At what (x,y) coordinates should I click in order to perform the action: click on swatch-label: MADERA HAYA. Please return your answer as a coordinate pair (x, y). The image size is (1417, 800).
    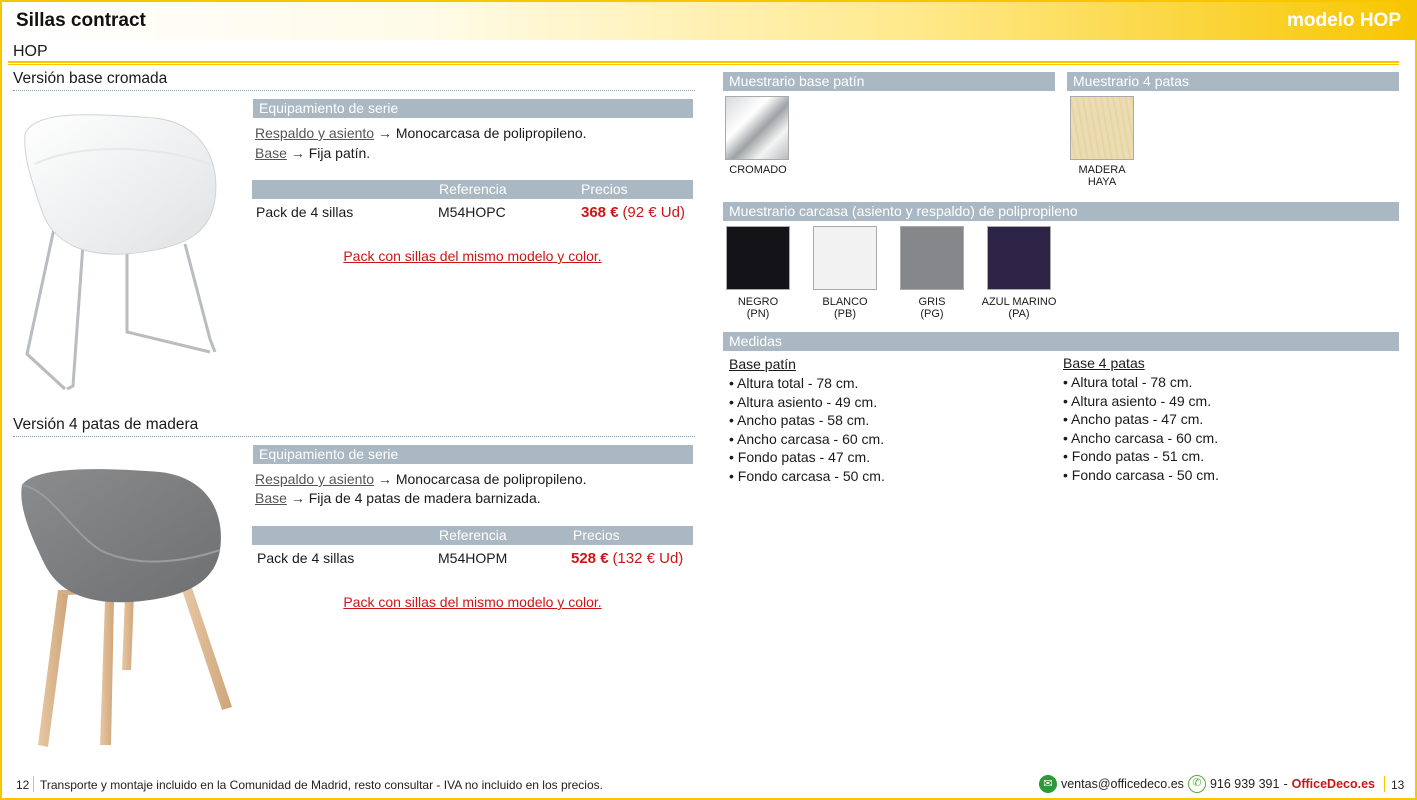
    Looking at the image, I should click on (1102, 176).